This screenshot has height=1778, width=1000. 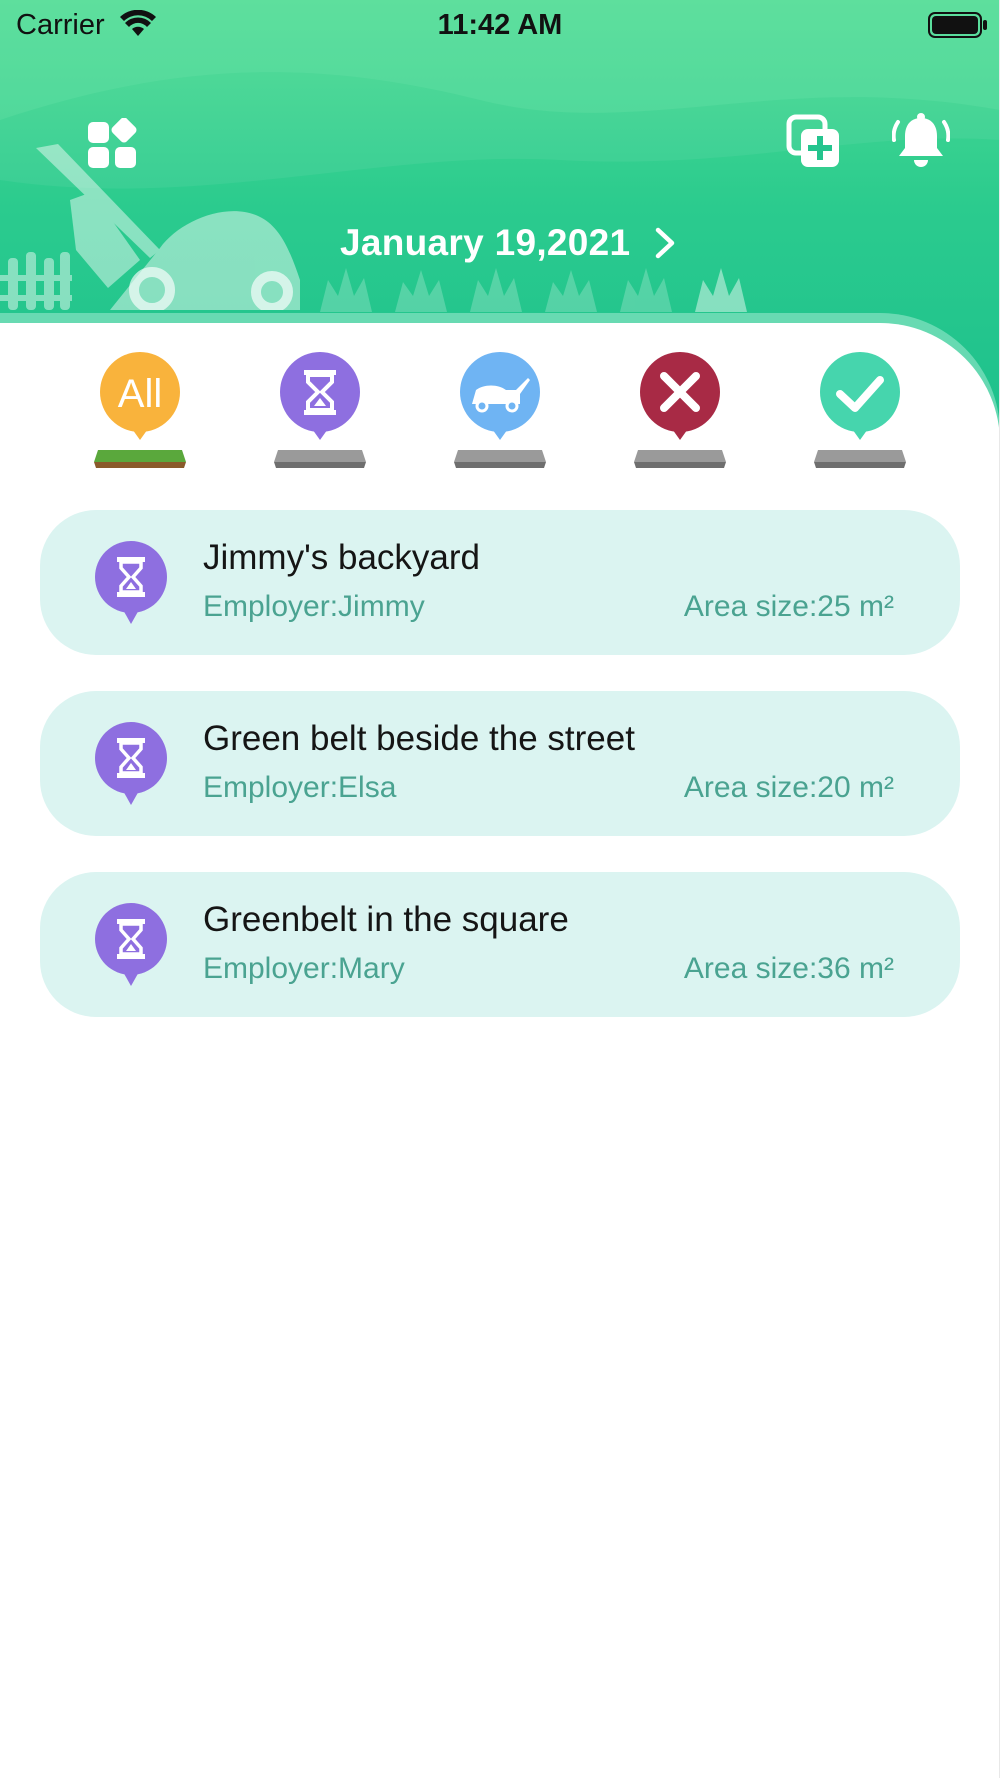 I want to click on job-employer: Employer:Jimmy, so click(x=314, y=606).